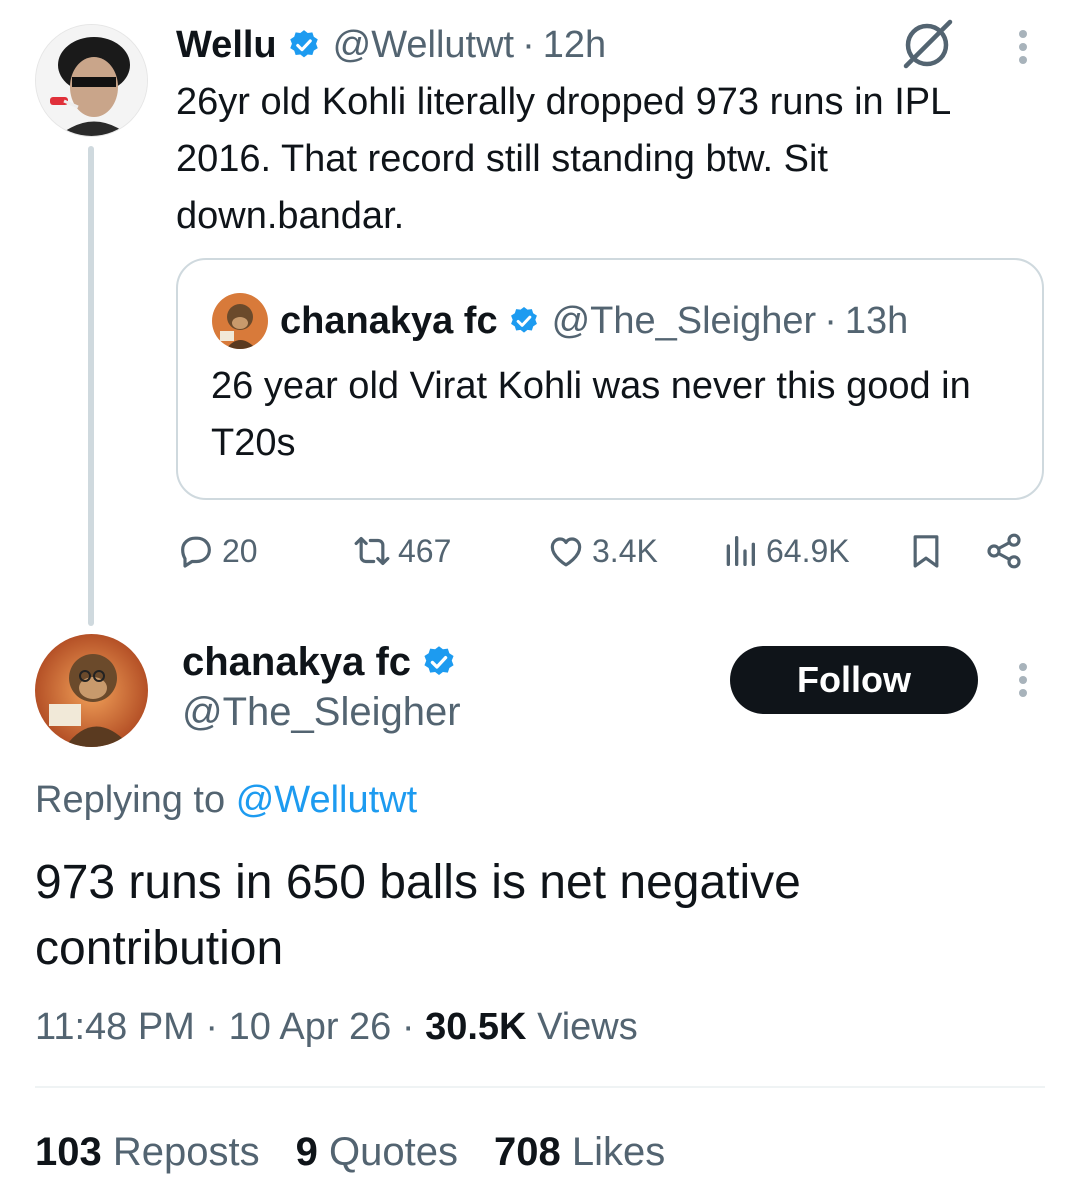 The width and height of the screenshot is (1077, 1200). I want to click on quotes-label: Quotes, so click(393, 1152).